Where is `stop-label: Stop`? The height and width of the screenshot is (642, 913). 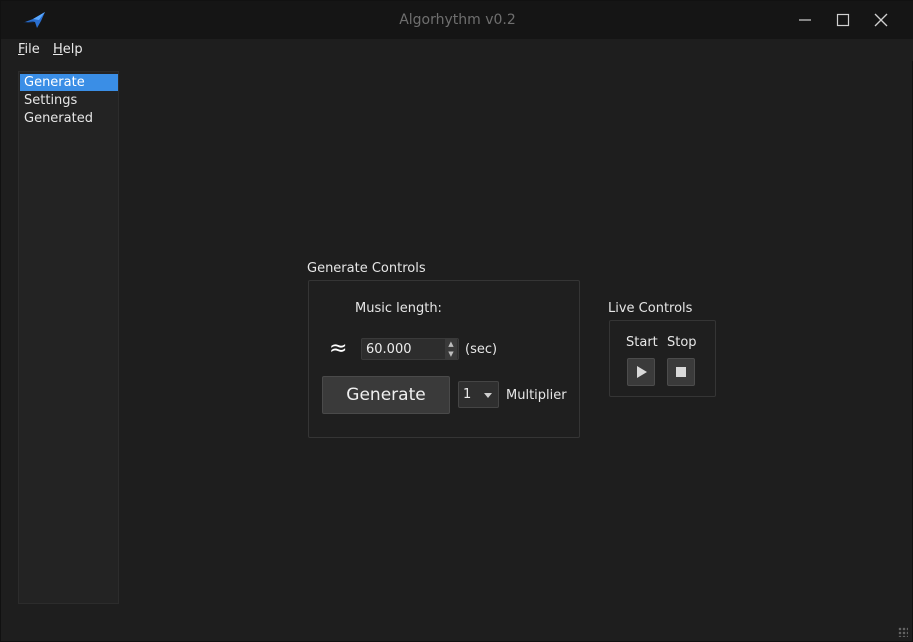
stop-label: Stop is located at coordinates (682, 342).